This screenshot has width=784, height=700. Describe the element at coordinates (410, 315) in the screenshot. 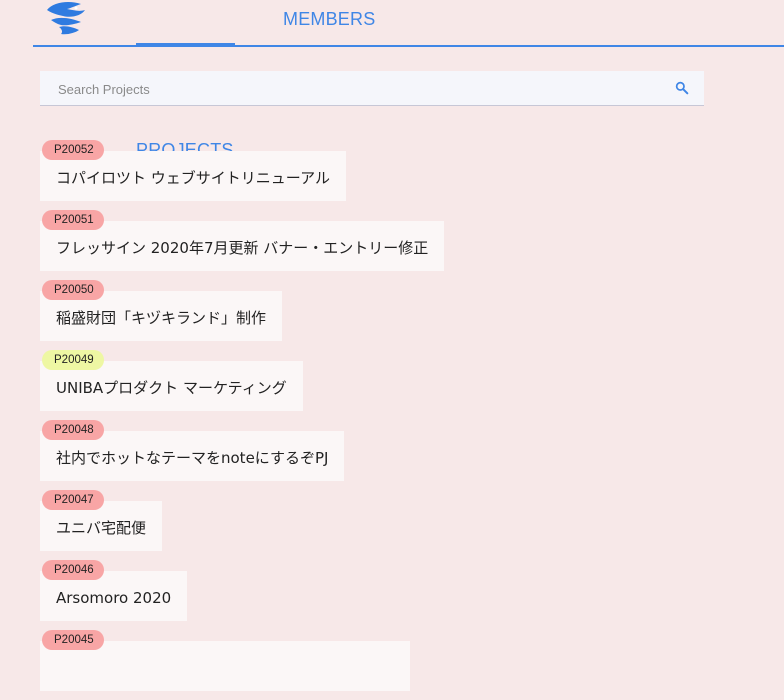

I see `list-item: P20050 稲盛財団「キヅキランド」制作` at that location.